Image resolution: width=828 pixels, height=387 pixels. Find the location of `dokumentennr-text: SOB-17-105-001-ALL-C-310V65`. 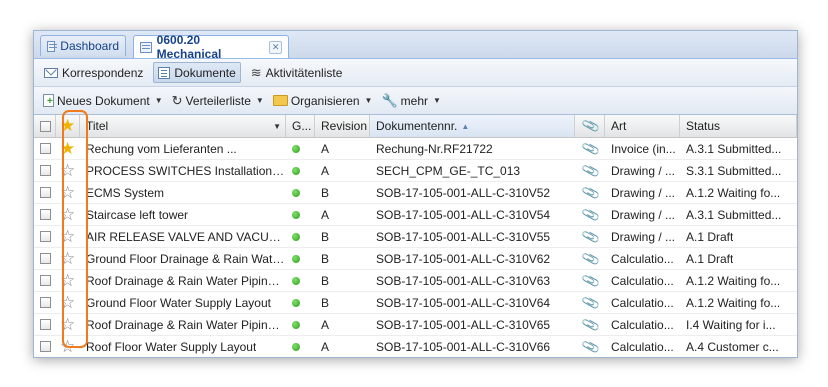

dokumentennr-text: SOB-17-105-001-ALL-C-310V65 is located at coordinates (463, 324).